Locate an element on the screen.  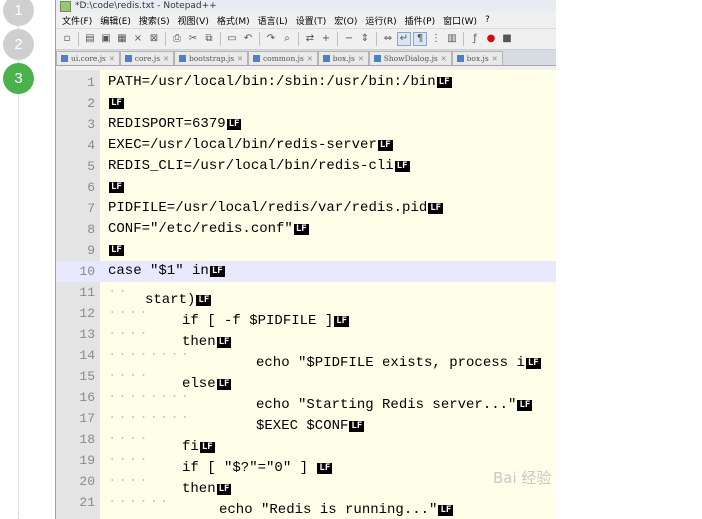
menu-item-10: 窗口(W) is located at coordinates (460, 20).